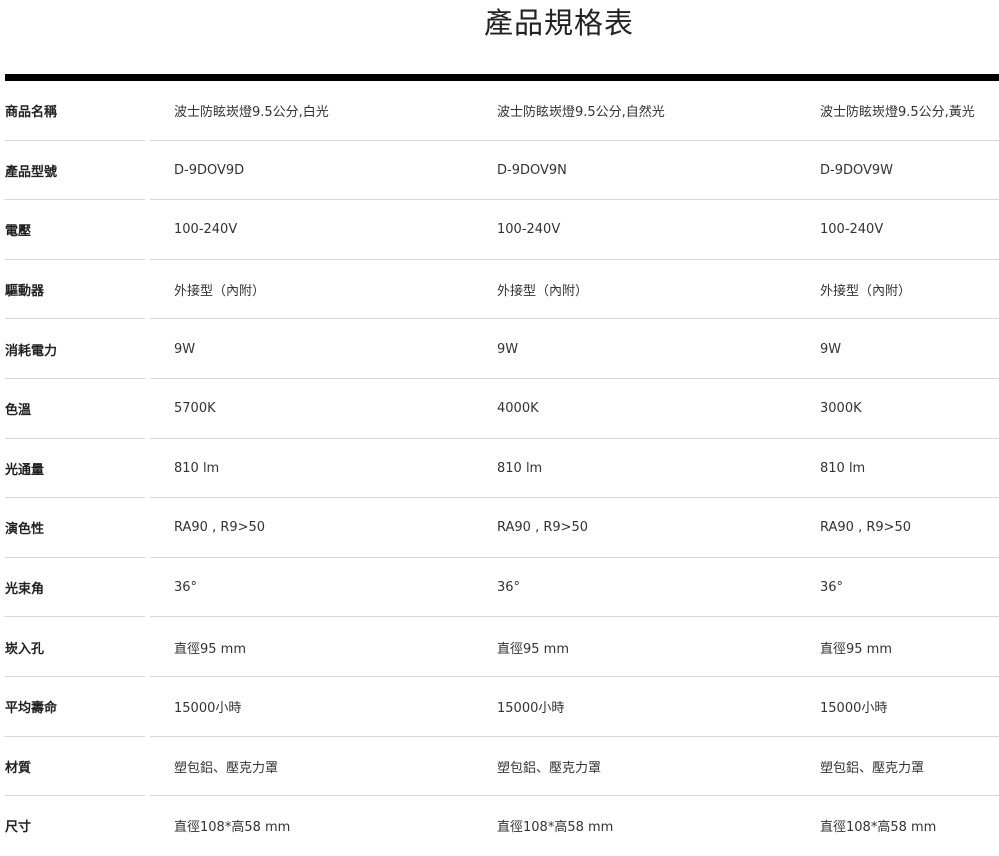 The height and width of the screenshot is (856, 999). What do you see at coordinates (532, 170) in the screenshot?
I see `value-natural-light: D-9DOV9N` at bounding box center [532, 170].